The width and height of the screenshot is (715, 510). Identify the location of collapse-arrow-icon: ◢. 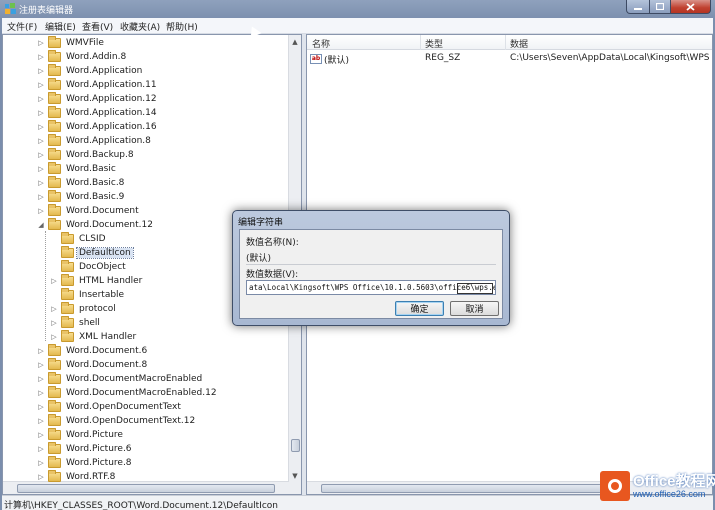
(41, 225).